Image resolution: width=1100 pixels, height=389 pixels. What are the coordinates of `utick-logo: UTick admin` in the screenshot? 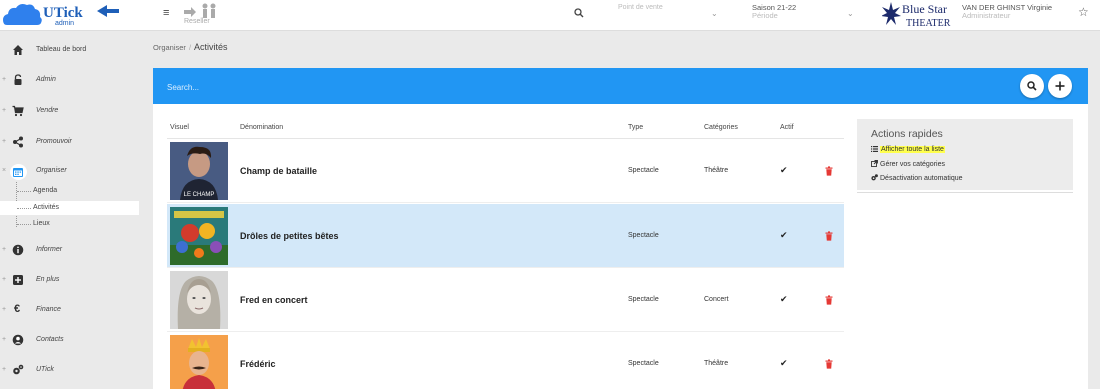 It's located at (63, 15).